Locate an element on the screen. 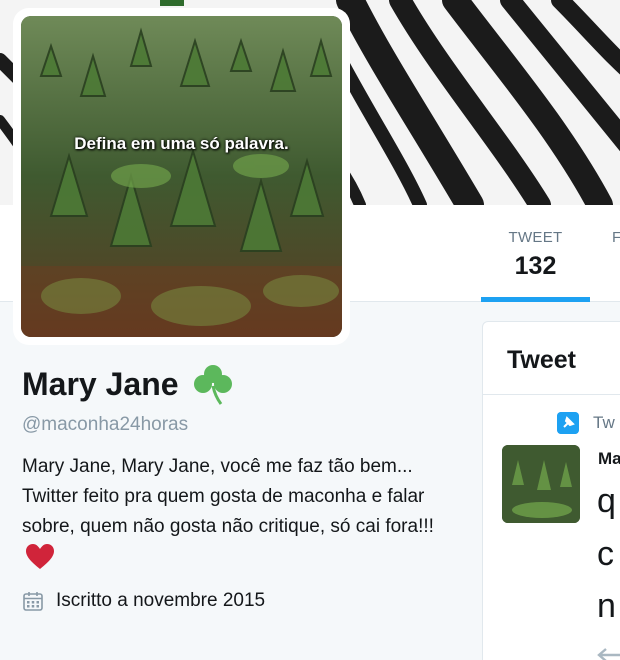 This screenshot has width=620, height=660. tweet-text-line: n is located at coordinates (606, 606).